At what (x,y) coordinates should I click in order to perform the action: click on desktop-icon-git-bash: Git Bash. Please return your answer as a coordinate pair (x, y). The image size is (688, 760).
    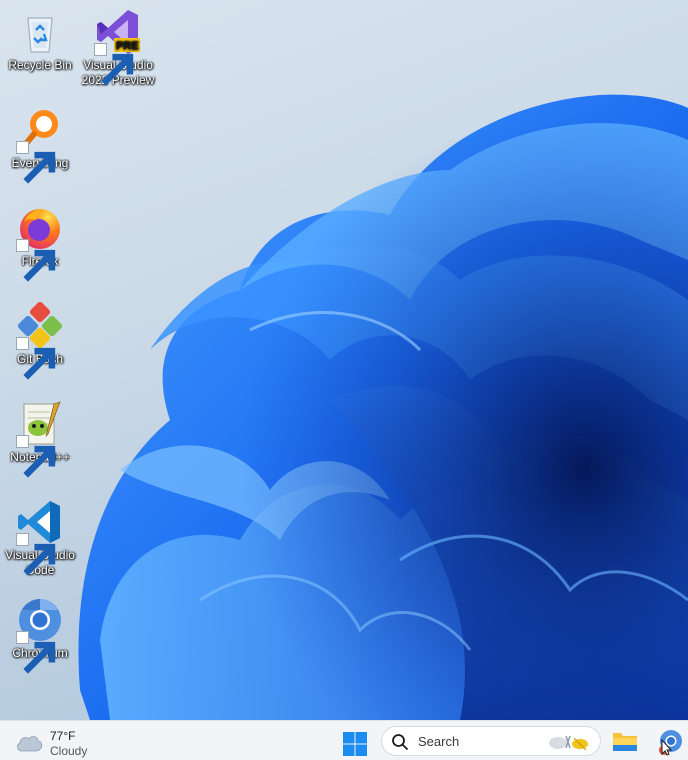
    Looking at the image, I should click on (40, 341).